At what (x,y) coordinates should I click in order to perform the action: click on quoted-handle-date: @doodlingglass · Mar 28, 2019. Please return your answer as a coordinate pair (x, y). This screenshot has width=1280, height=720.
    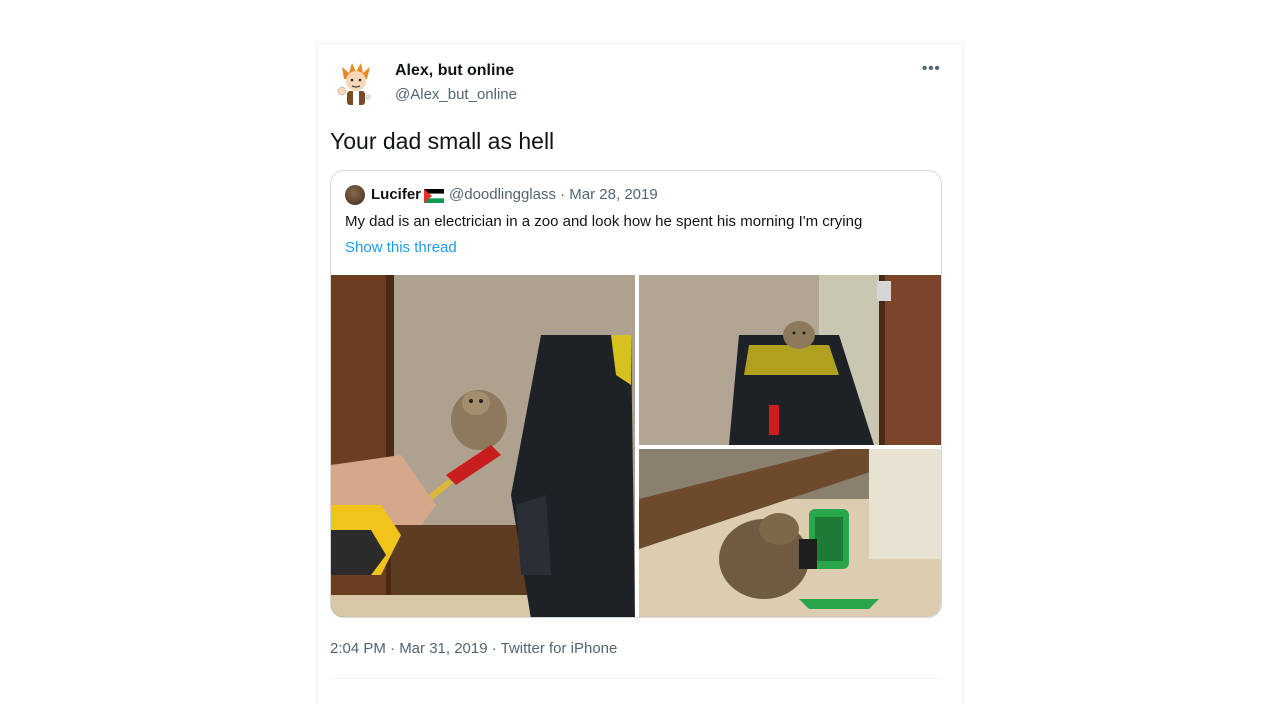
    Looking at the image, I should click on (553, 194).